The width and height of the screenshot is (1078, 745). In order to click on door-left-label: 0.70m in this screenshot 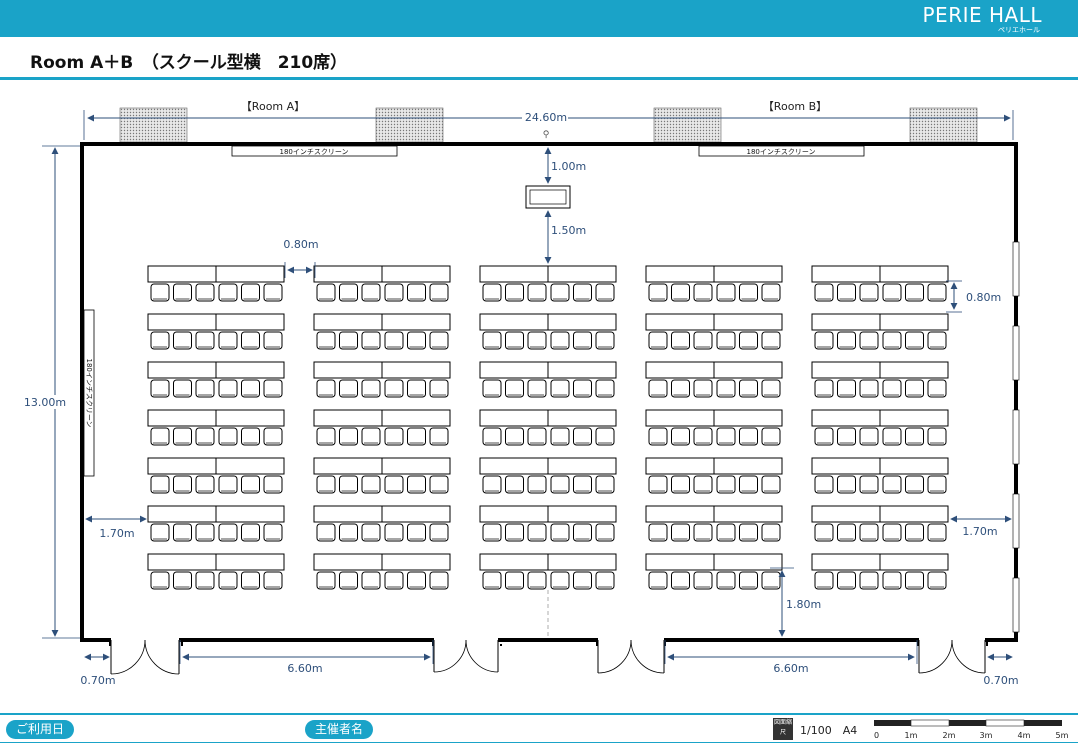, I will do `click(97, 680)`.